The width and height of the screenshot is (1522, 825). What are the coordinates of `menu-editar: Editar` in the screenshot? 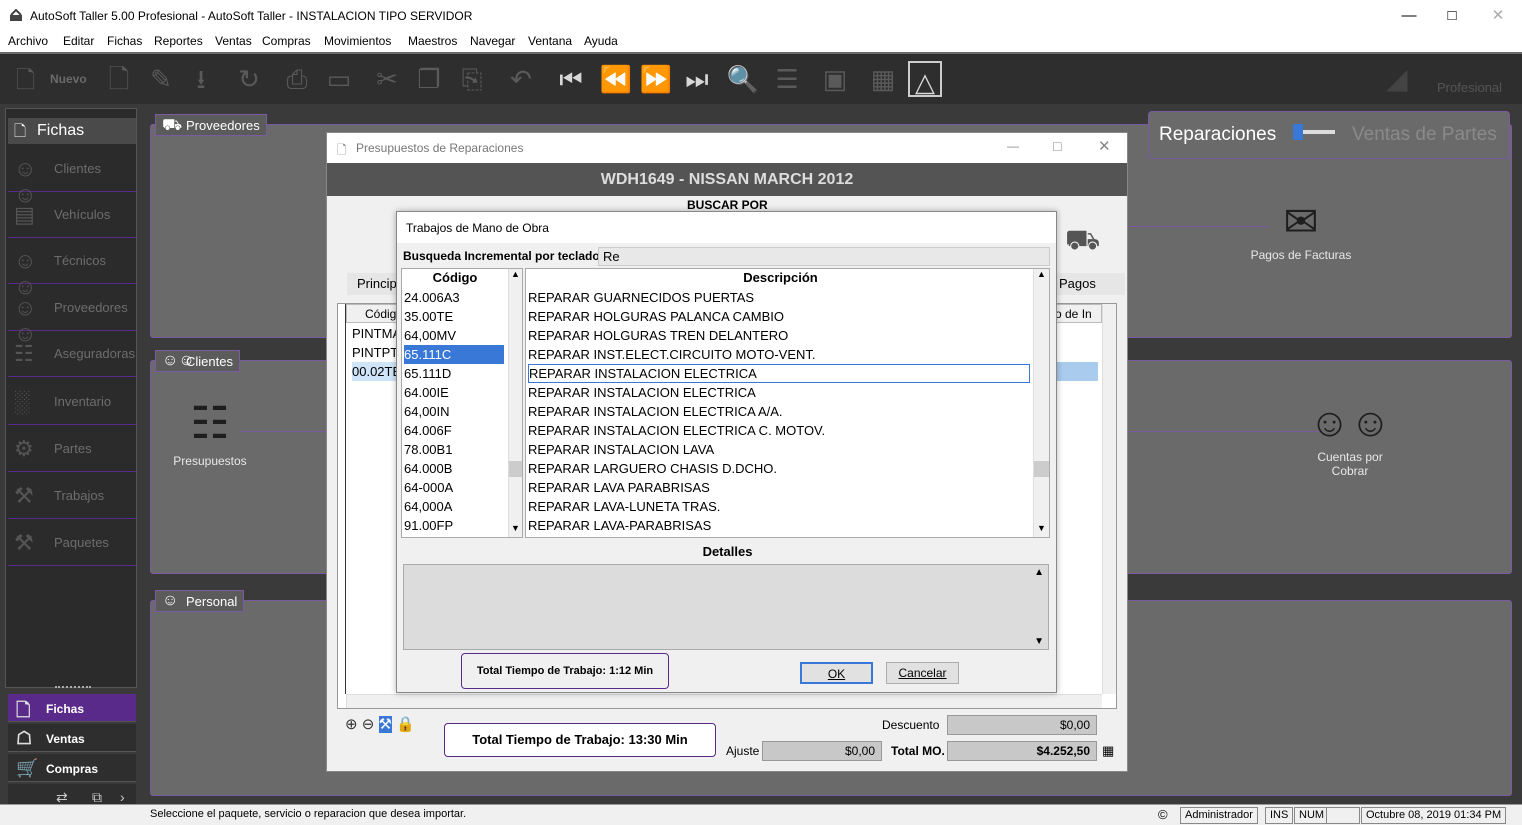 It's located at (78, 41).